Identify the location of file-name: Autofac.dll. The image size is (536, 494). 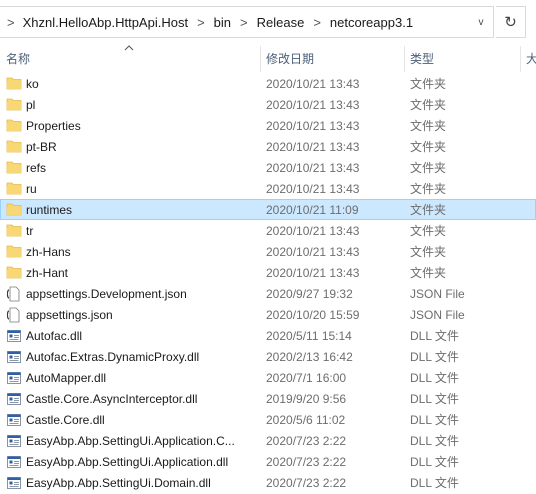
(142, 335).